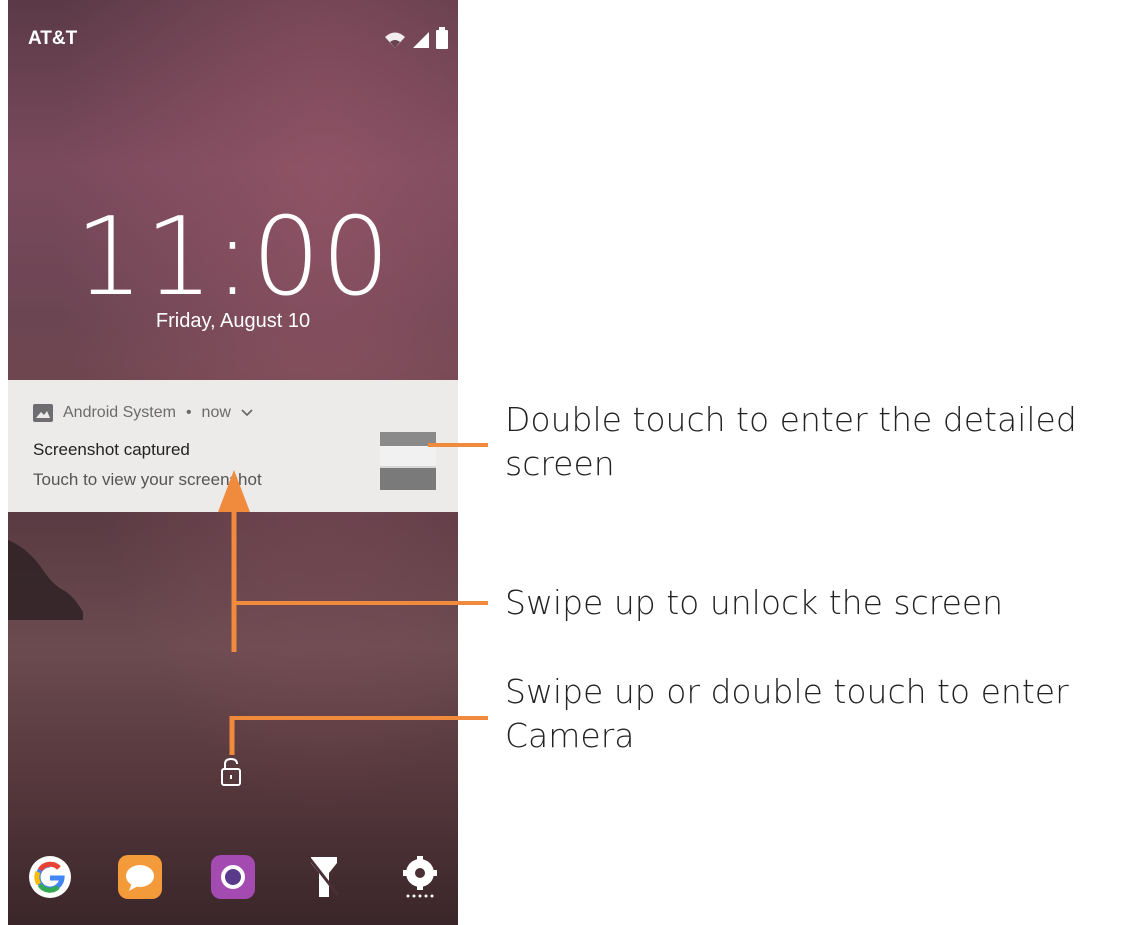  What do you see at coordinates (458, 445) in the screenshot?
I see `connector-line-notification` at bounding box center [458, 445].